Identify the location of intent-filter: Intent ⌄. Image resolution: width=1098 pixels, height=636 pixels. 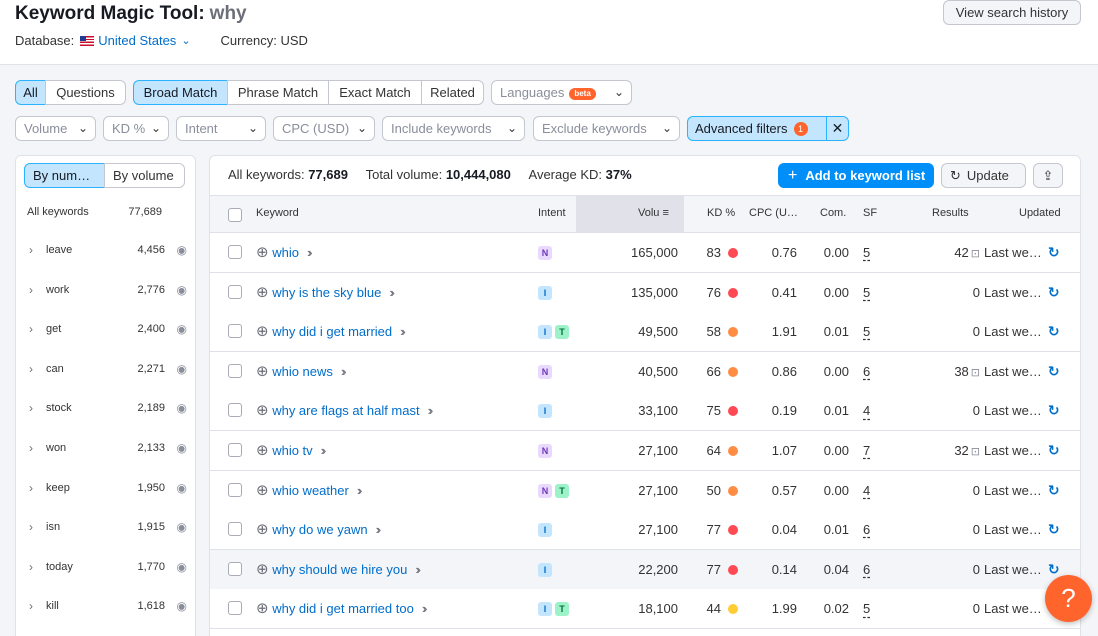
(221, 128).